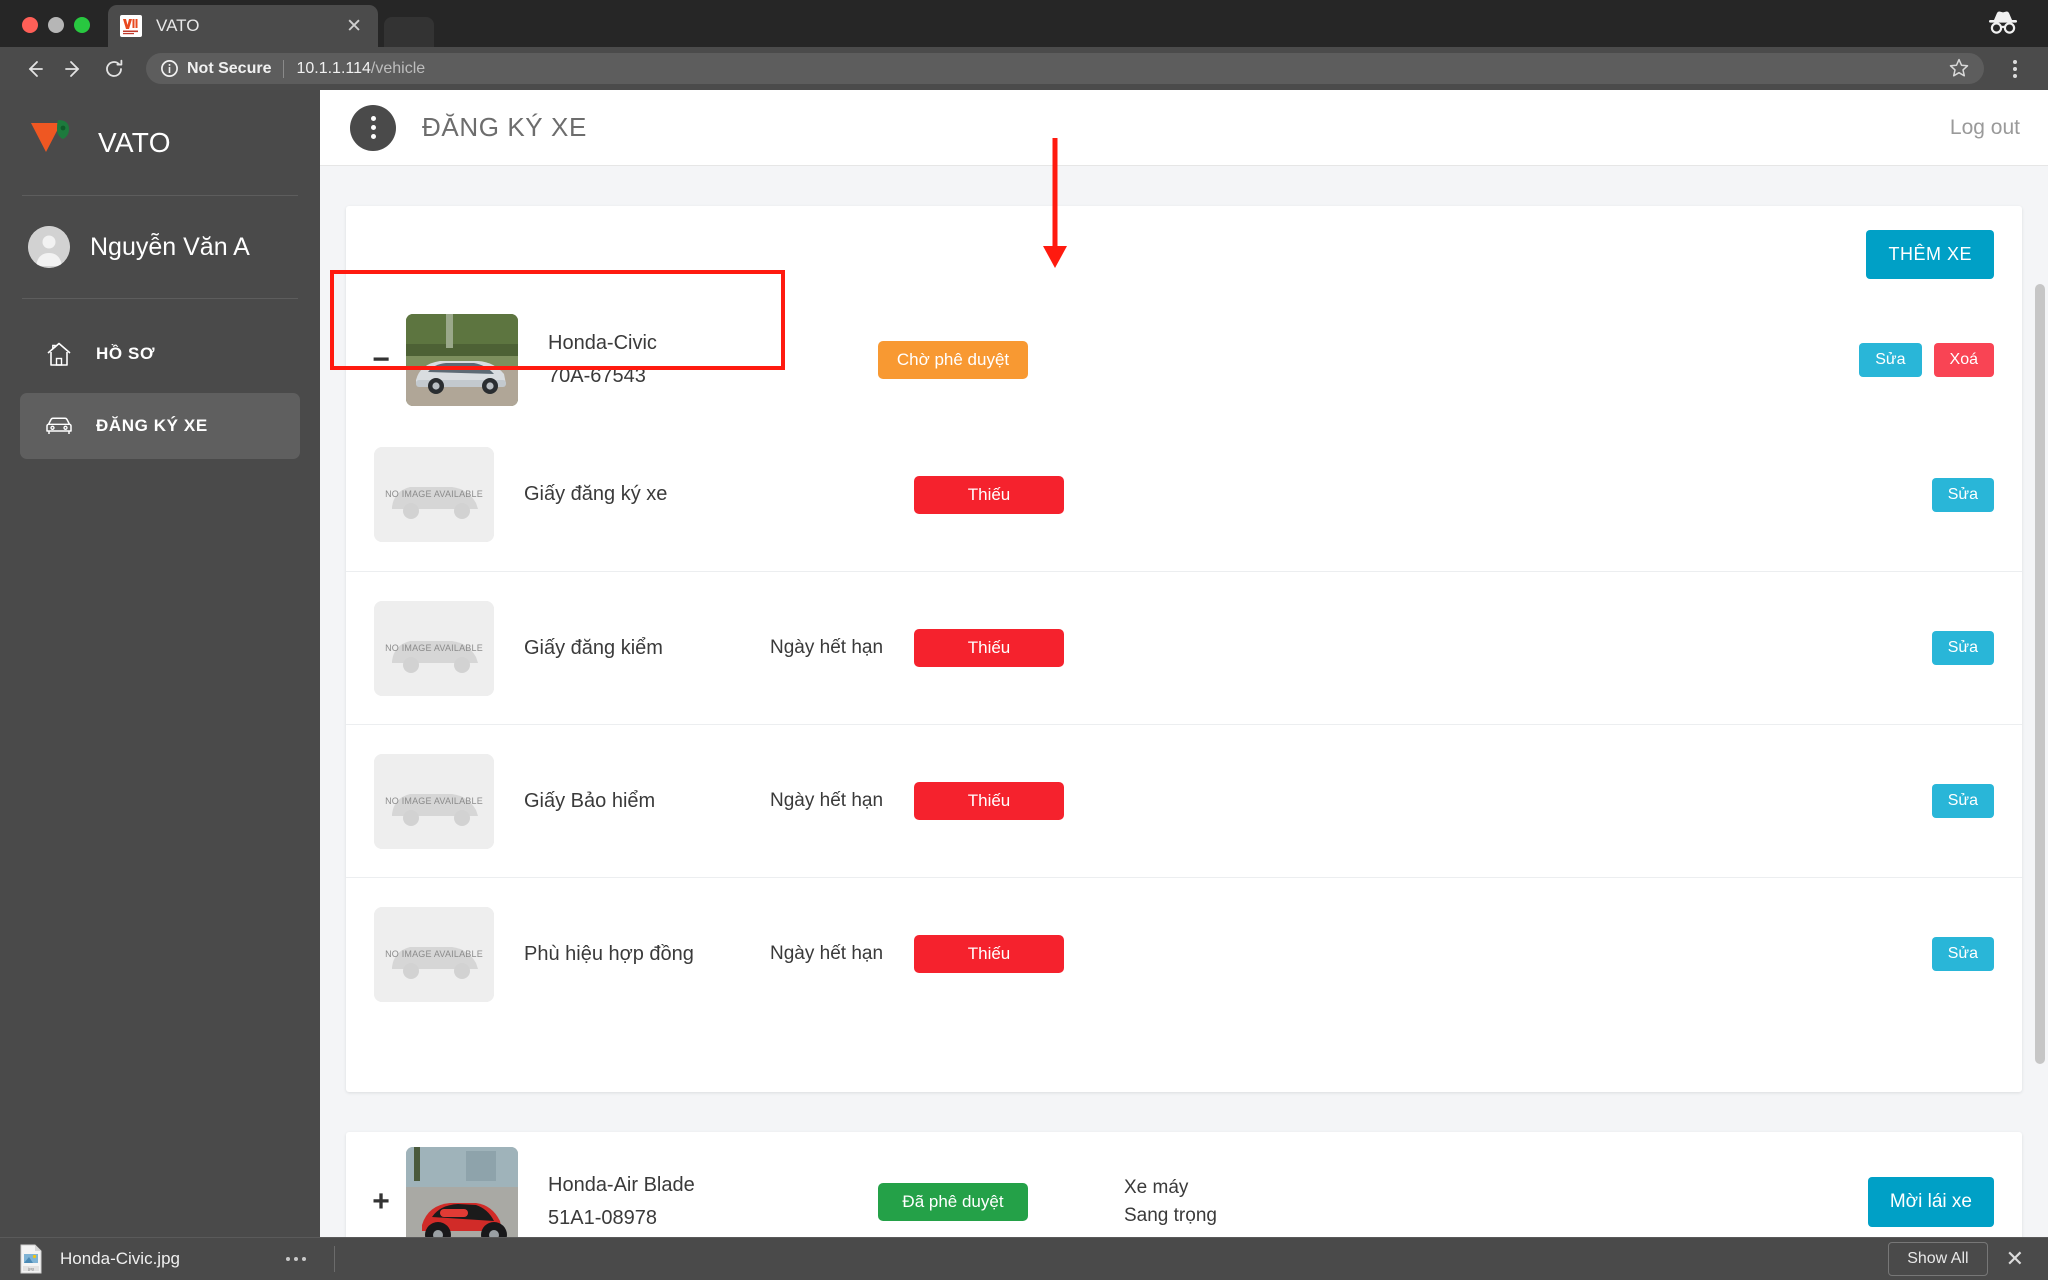 The width and height of the screenshot is (2048, 1280). What do you see at coordinates (609, 953) in the screenshot?
I see `document-name: Phù hiệu hợp đồng` at bounding box center [609, 953].